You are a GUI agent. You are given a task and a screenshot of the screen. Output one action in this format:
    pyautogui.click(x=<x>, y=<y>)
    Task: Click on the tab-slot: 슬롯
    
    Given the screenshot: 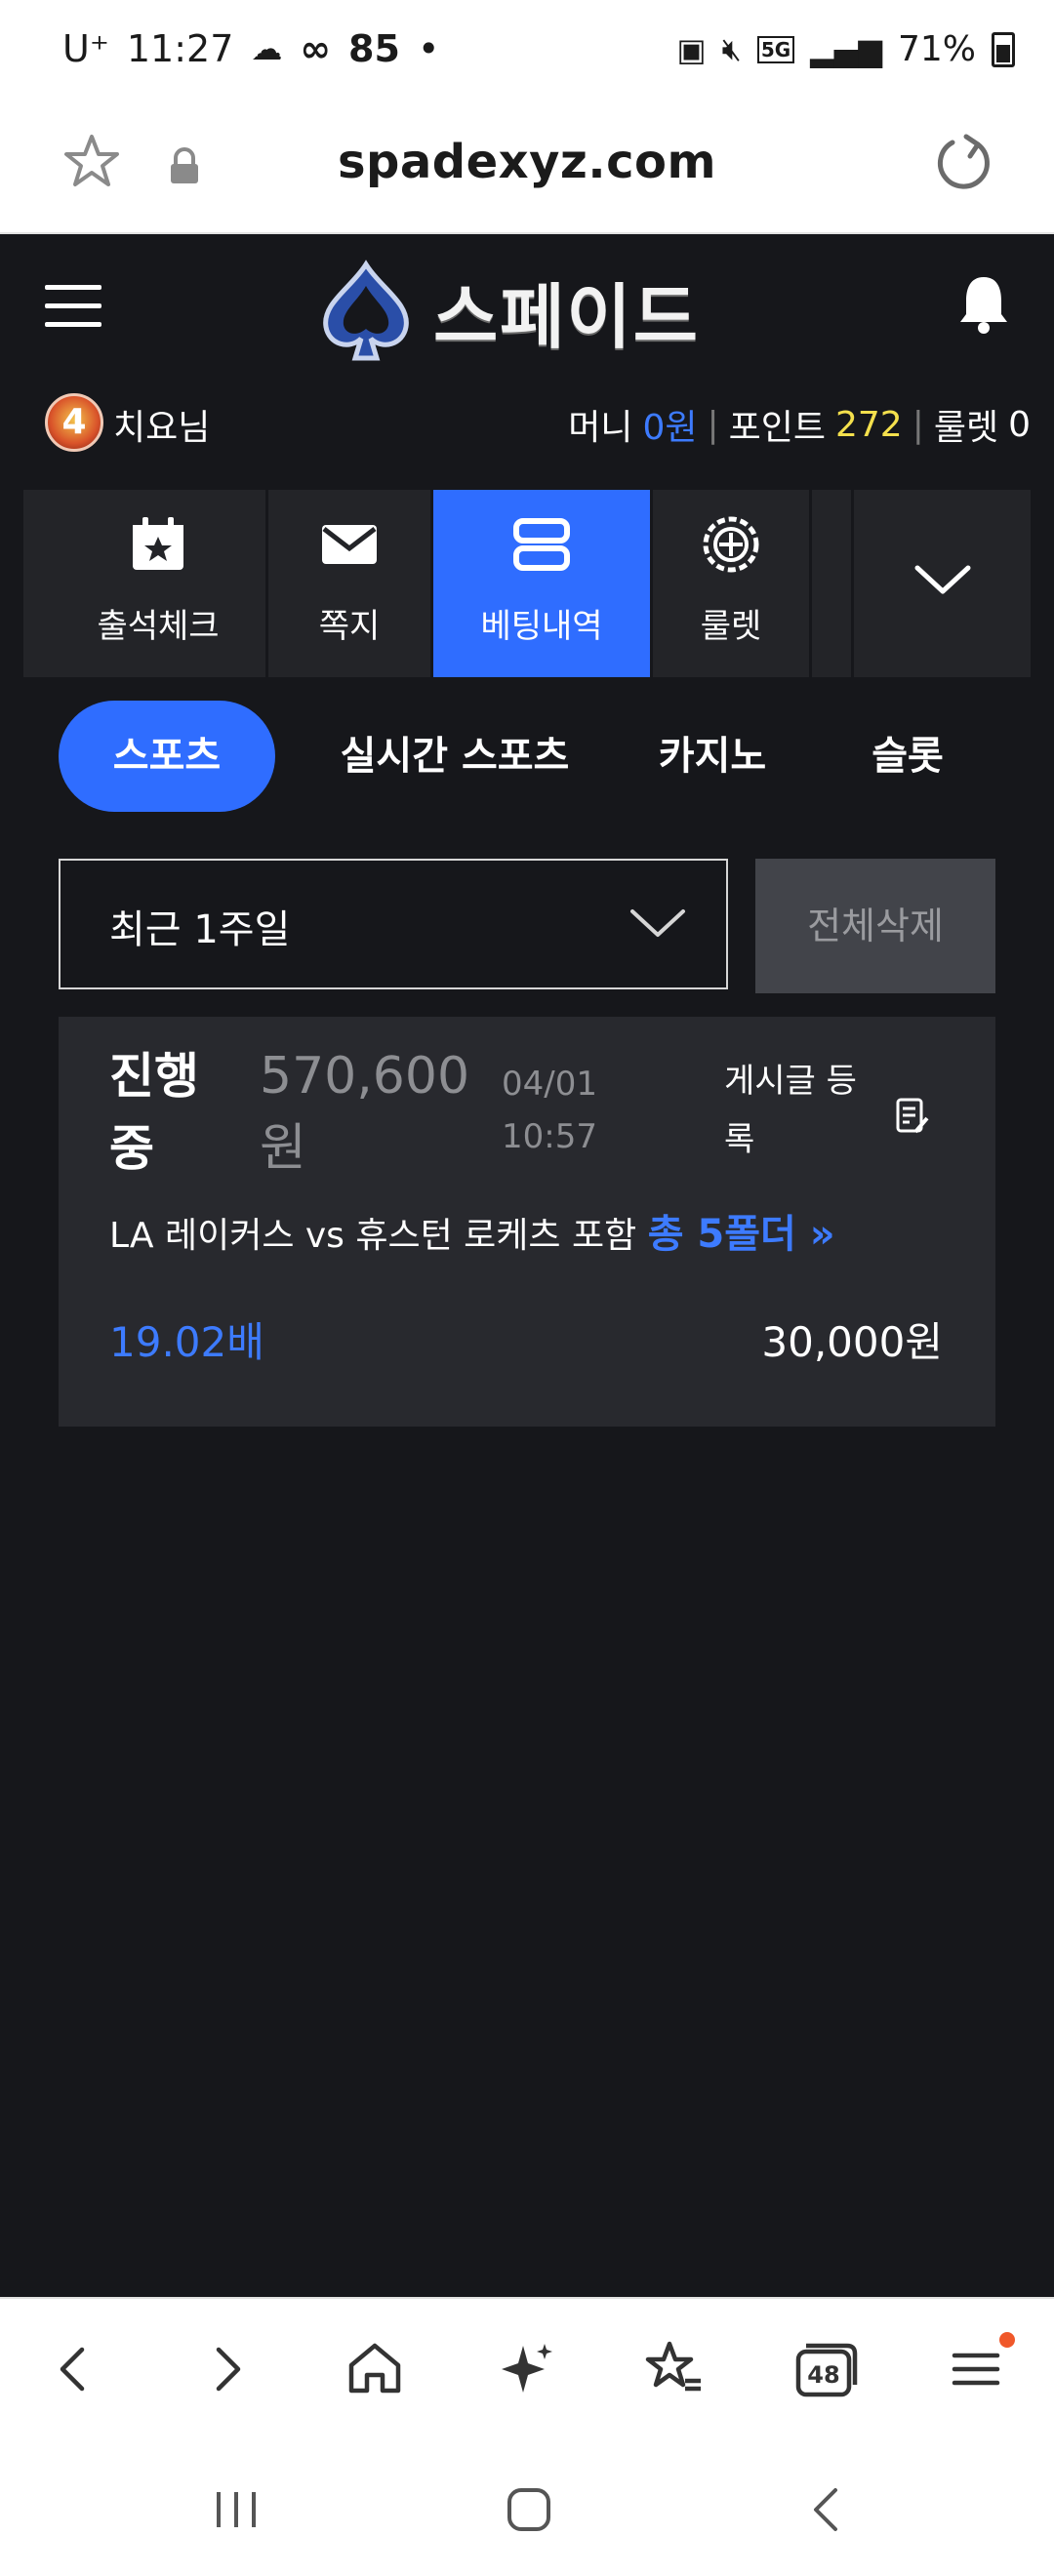 What is the action you would take?
    pyautogui.click(x=907, y=756)
    